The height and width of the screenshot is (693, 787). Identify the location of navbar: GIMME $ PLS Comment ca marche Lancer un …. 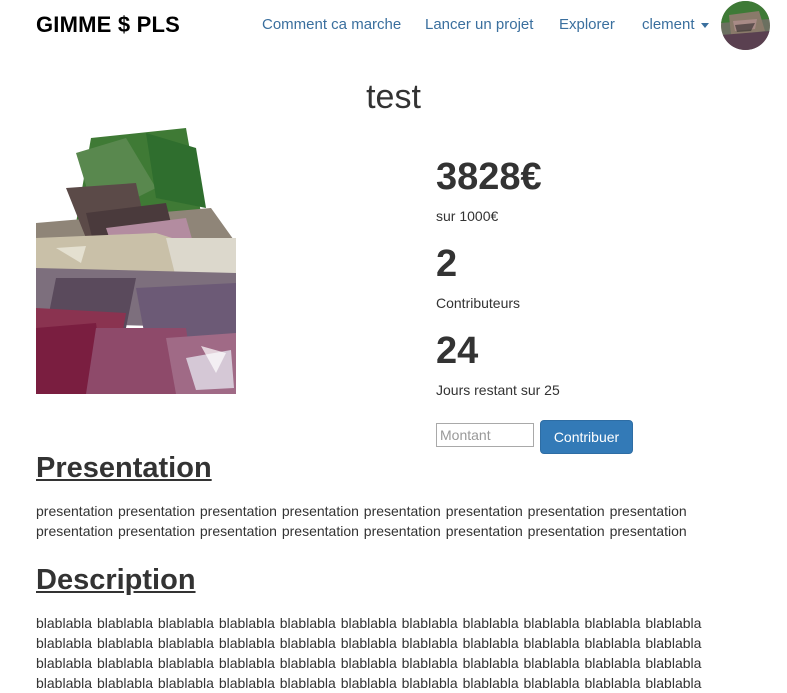
(393, 26).